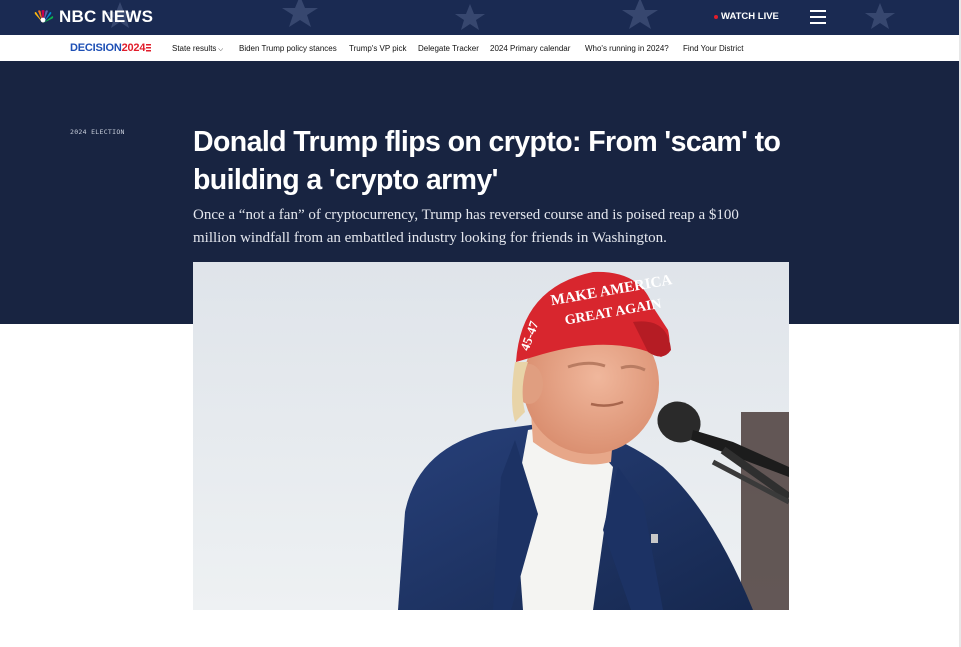  What do you see at coordinates (96, 48) in the screenshot?
I see `decision-label: DECISION` at bounding box center [96, 48].